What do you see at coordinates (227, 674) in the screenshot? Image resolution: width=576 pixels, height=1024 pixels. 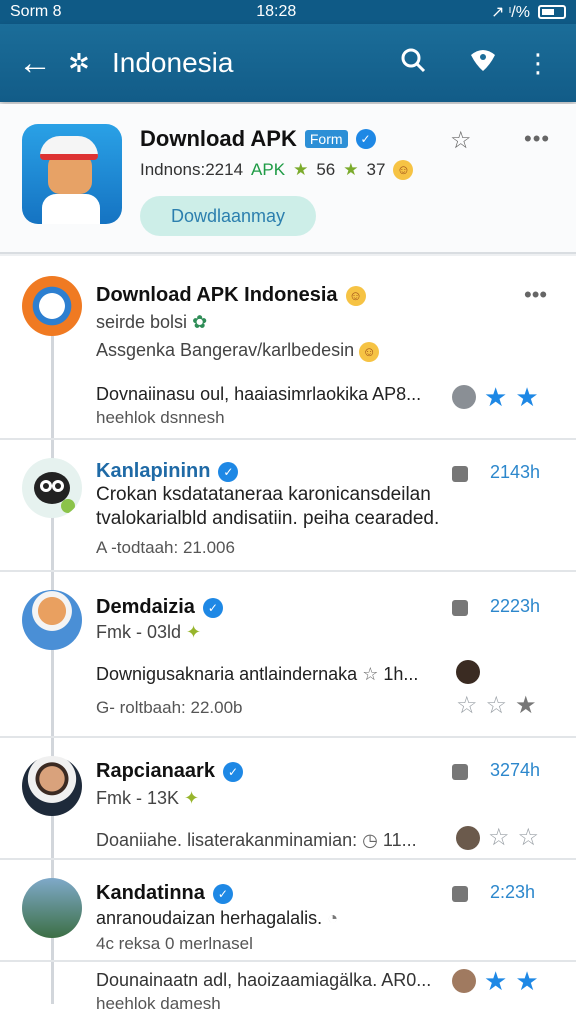 I see `post-body: Downigusaknaria antlaindernaka` at bounding box center [227, 674].